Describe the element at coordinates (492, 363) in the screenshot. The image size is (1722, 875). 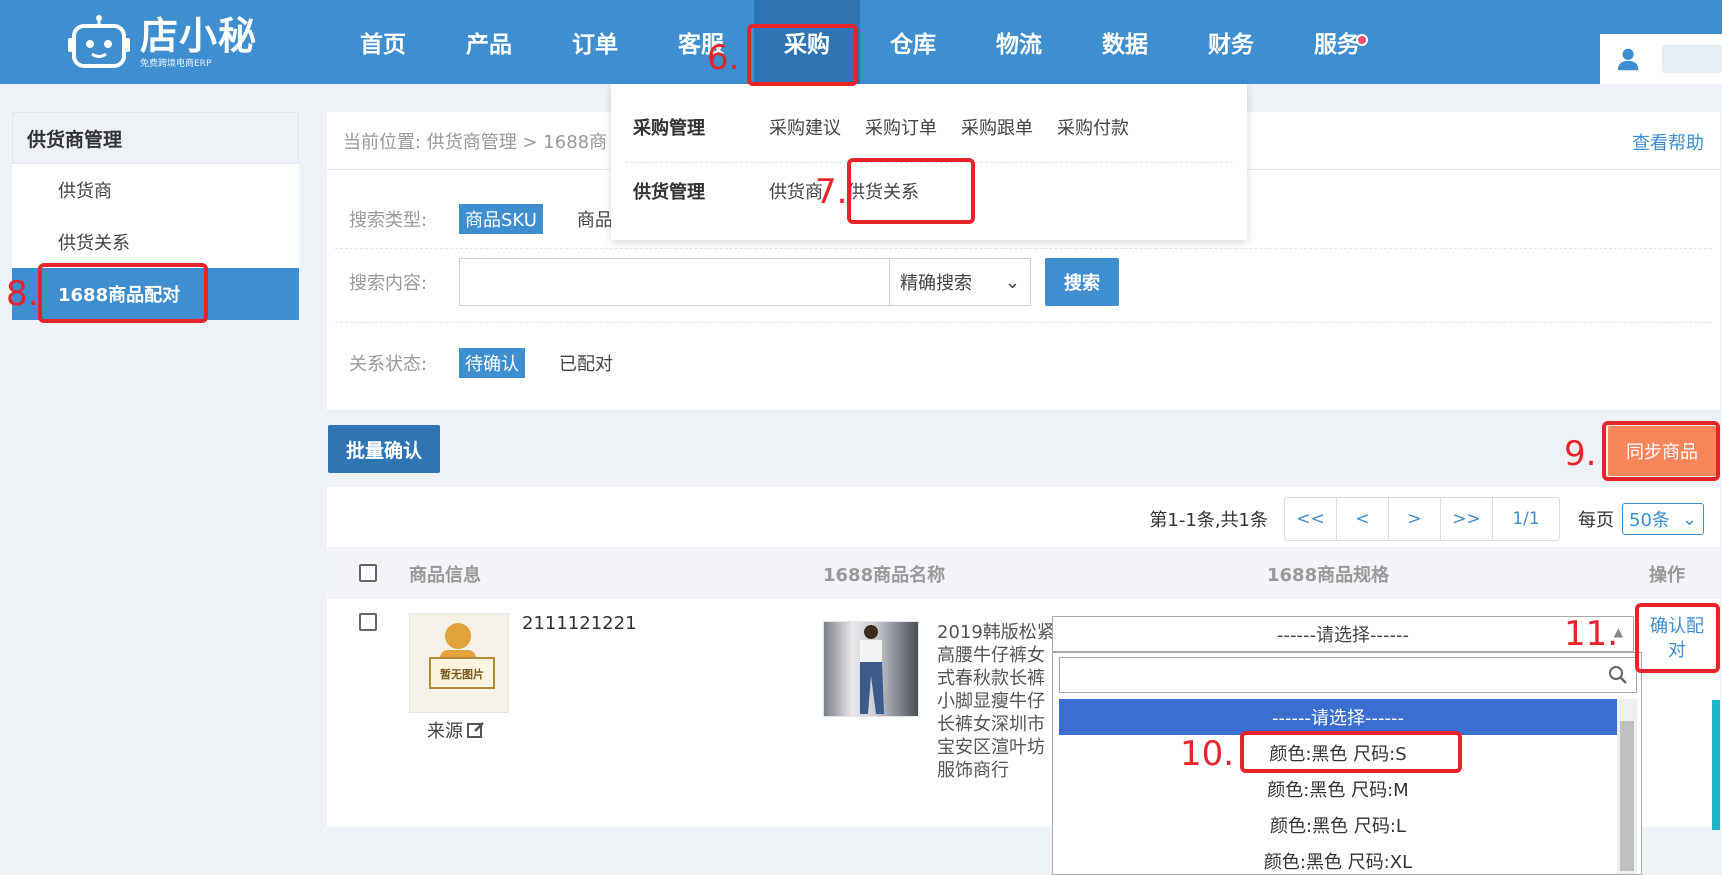
I see `status-pending: 待确认` at that location.